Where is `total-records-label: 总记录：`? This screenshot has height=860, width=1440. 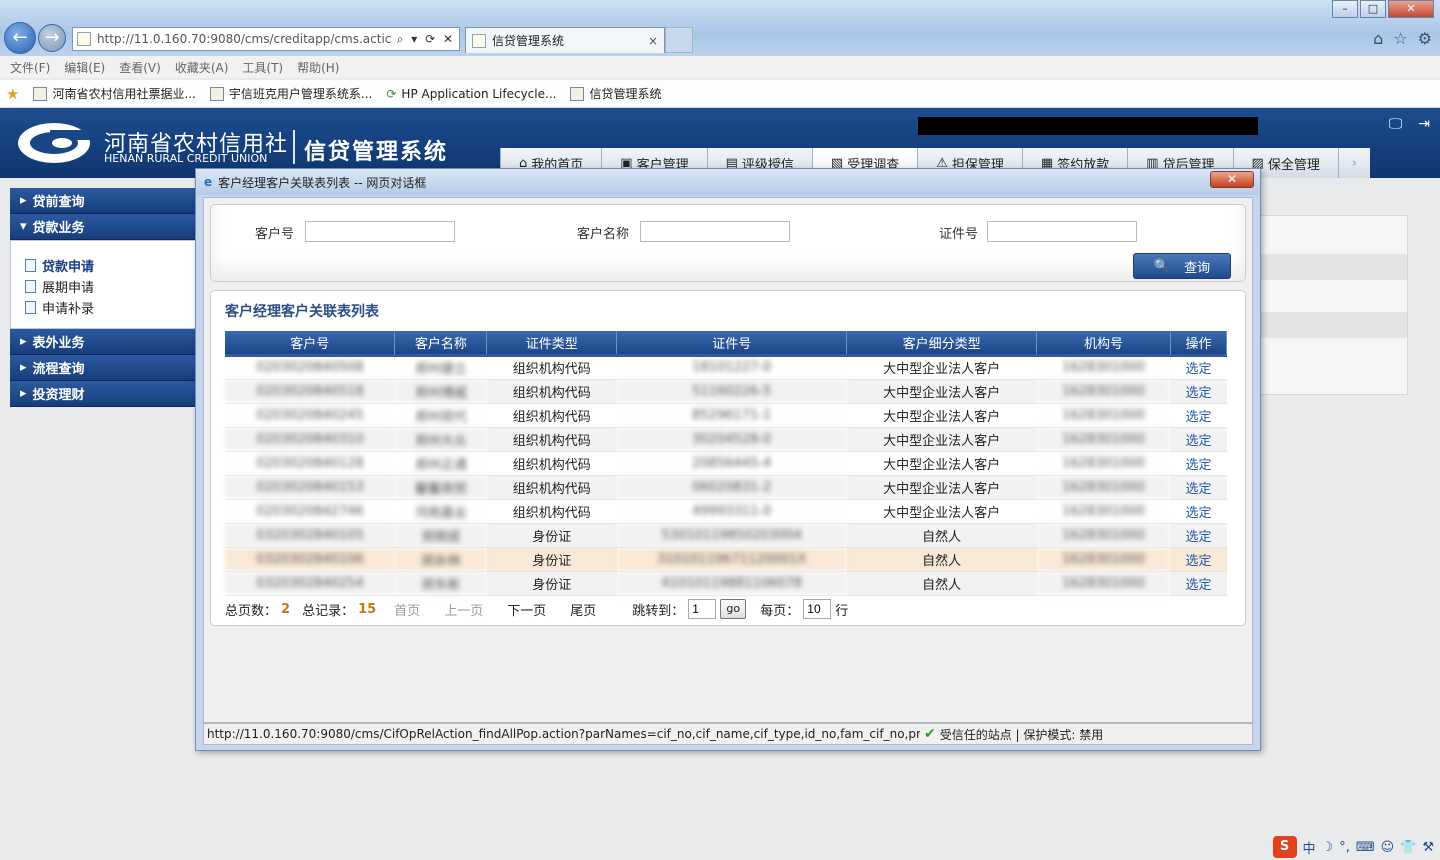
total-records-label: 总记录： is located at coordinates (328, 611).